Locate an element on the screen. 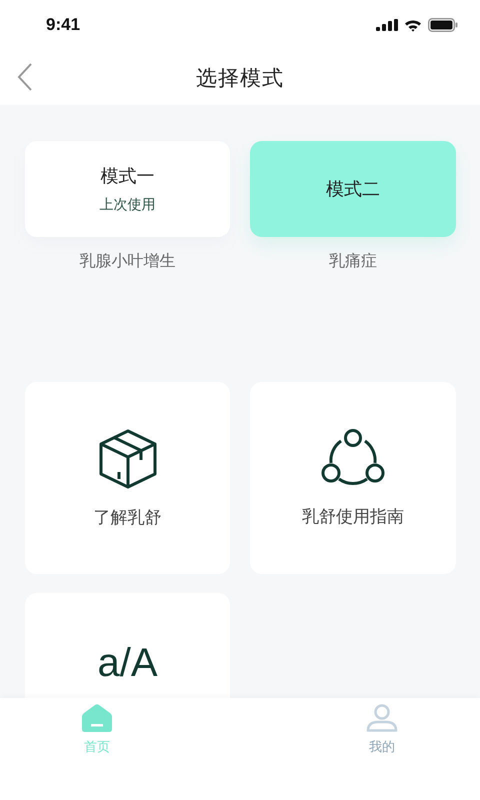  mode-description: 乳腺小叶增生 is located at coordinates (128, 261).